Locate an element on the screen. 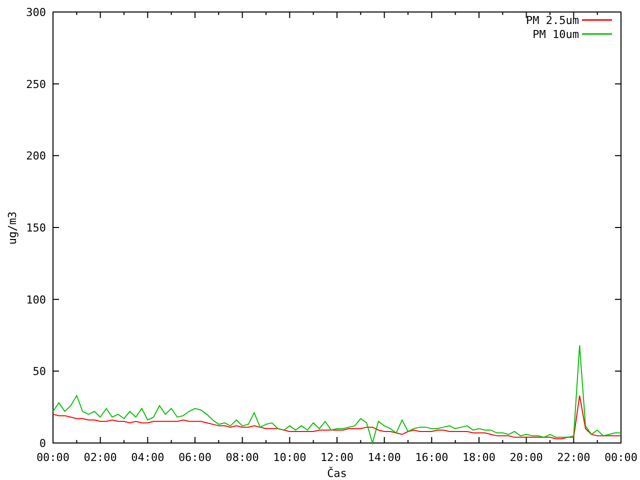  y-tick-label: 100 is located at coordinates (36, 299).